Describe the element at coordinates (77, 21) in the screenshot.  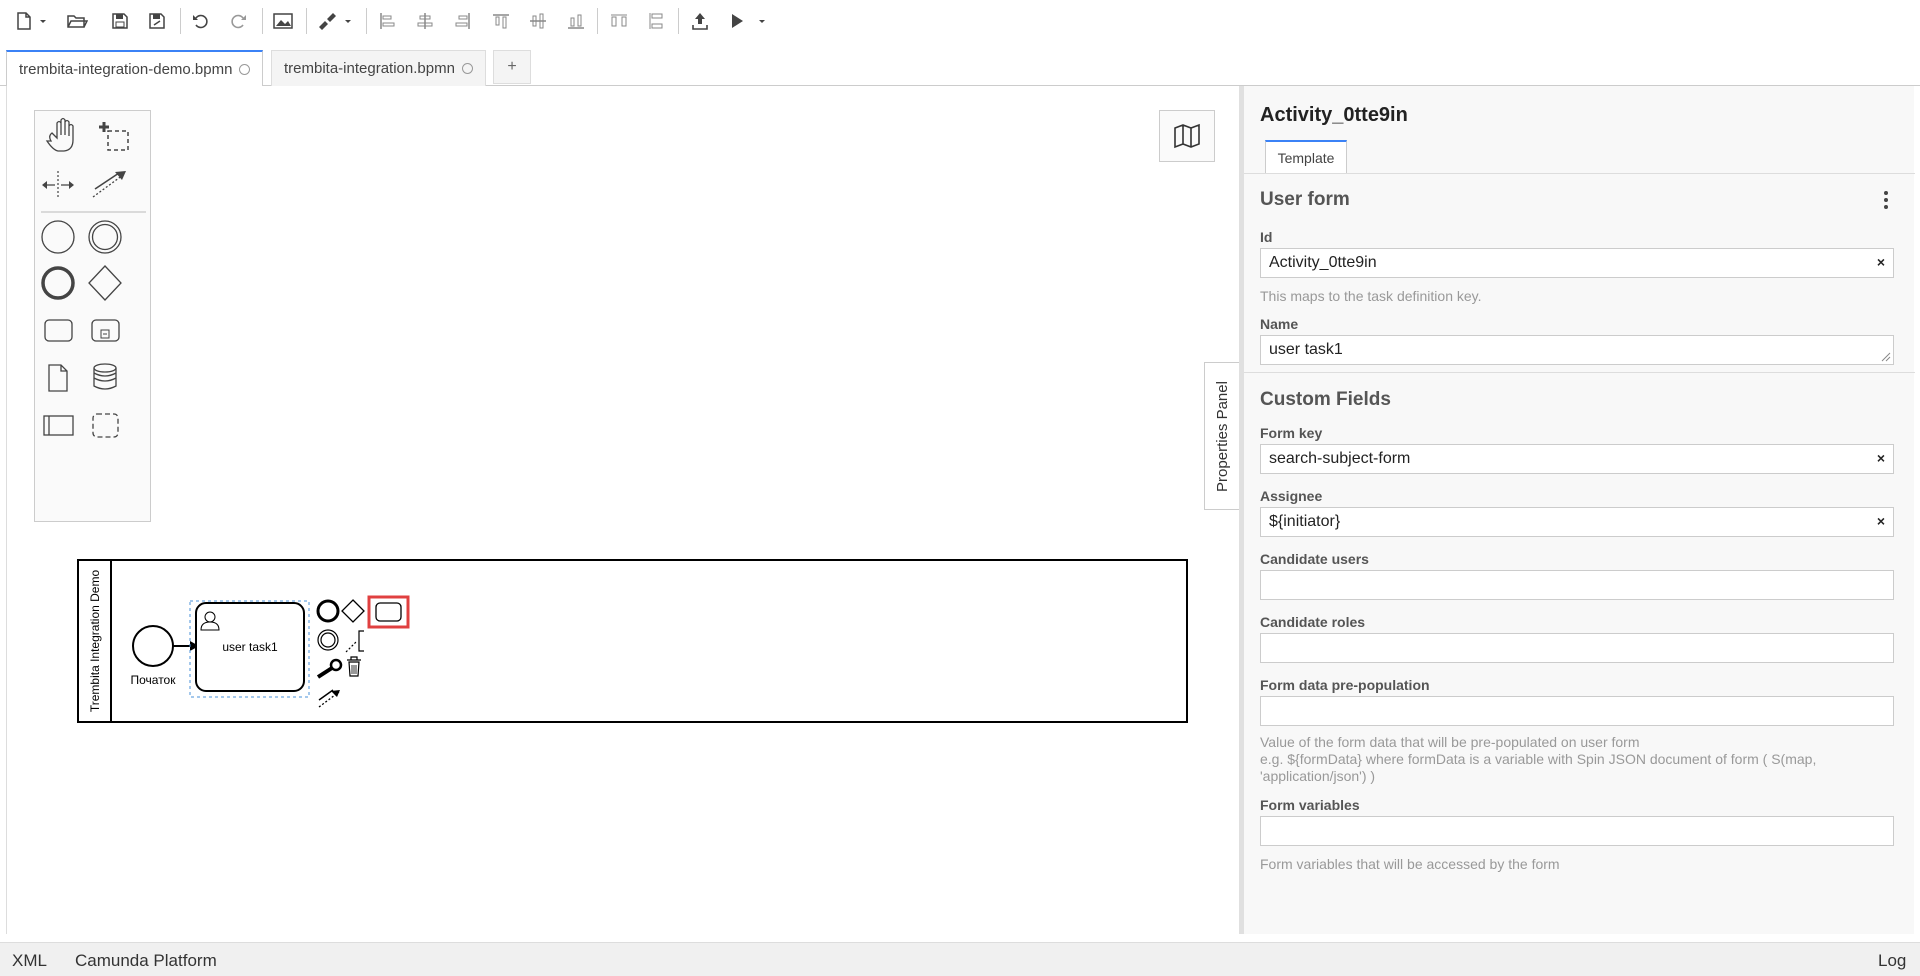
I see `open-icon` at that location.